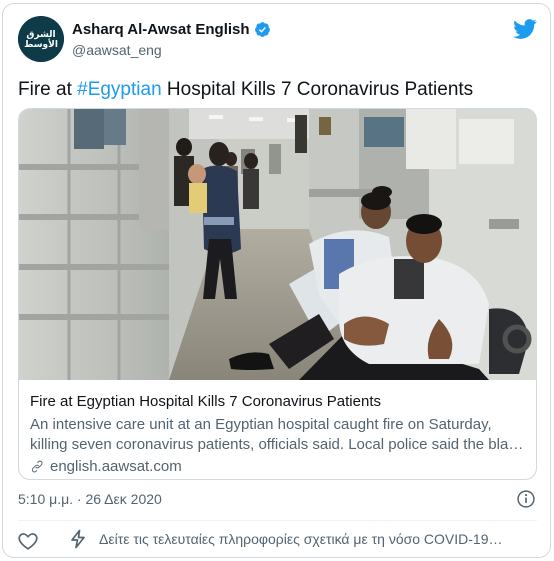 This screenshot has width=554, height=561. I want to click on twitter-bird-icon, so click(525, 29).